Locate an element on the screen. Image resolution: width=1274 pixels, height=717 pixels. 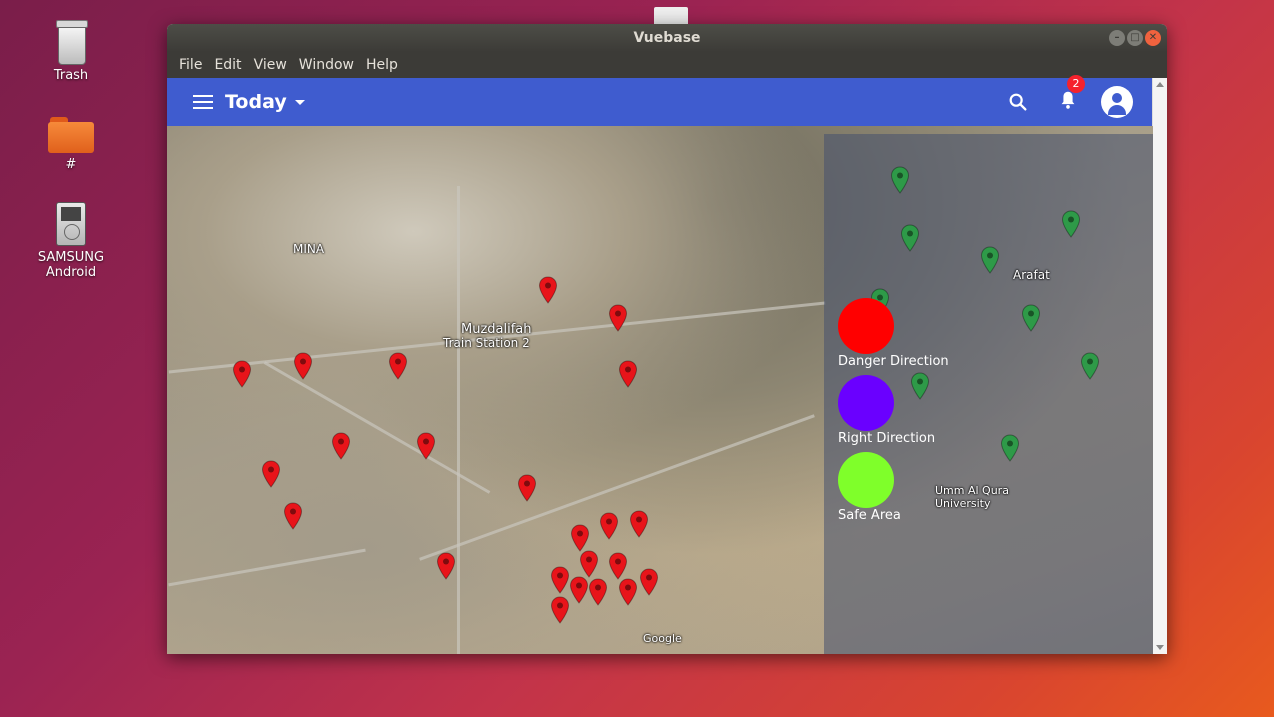
menu-edit: Edit is located at coordinates (227, 65).